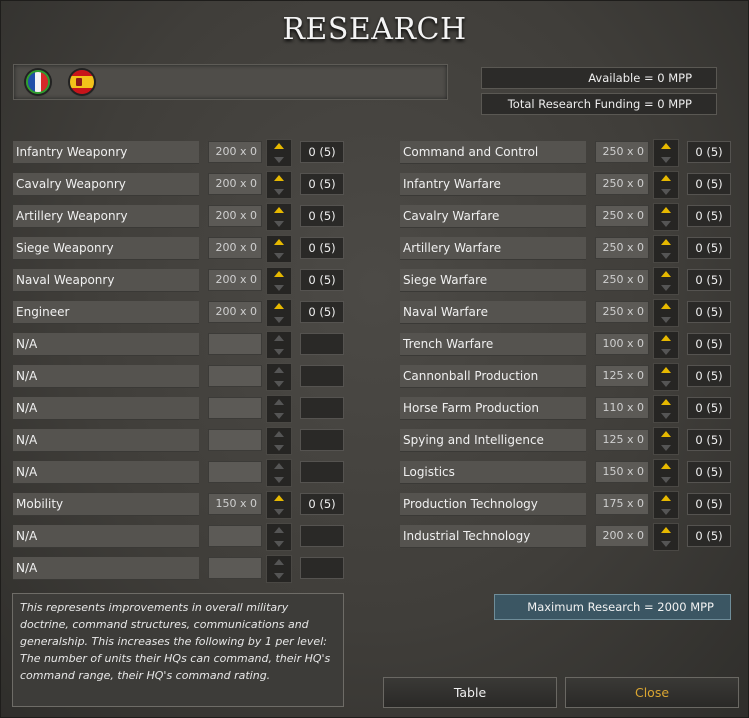 The height and width of the screenshot is (718, 749). Describe the element at coordinates (622, 248) in the screenshot. I see `research-cost: 250 x 0` at that location.